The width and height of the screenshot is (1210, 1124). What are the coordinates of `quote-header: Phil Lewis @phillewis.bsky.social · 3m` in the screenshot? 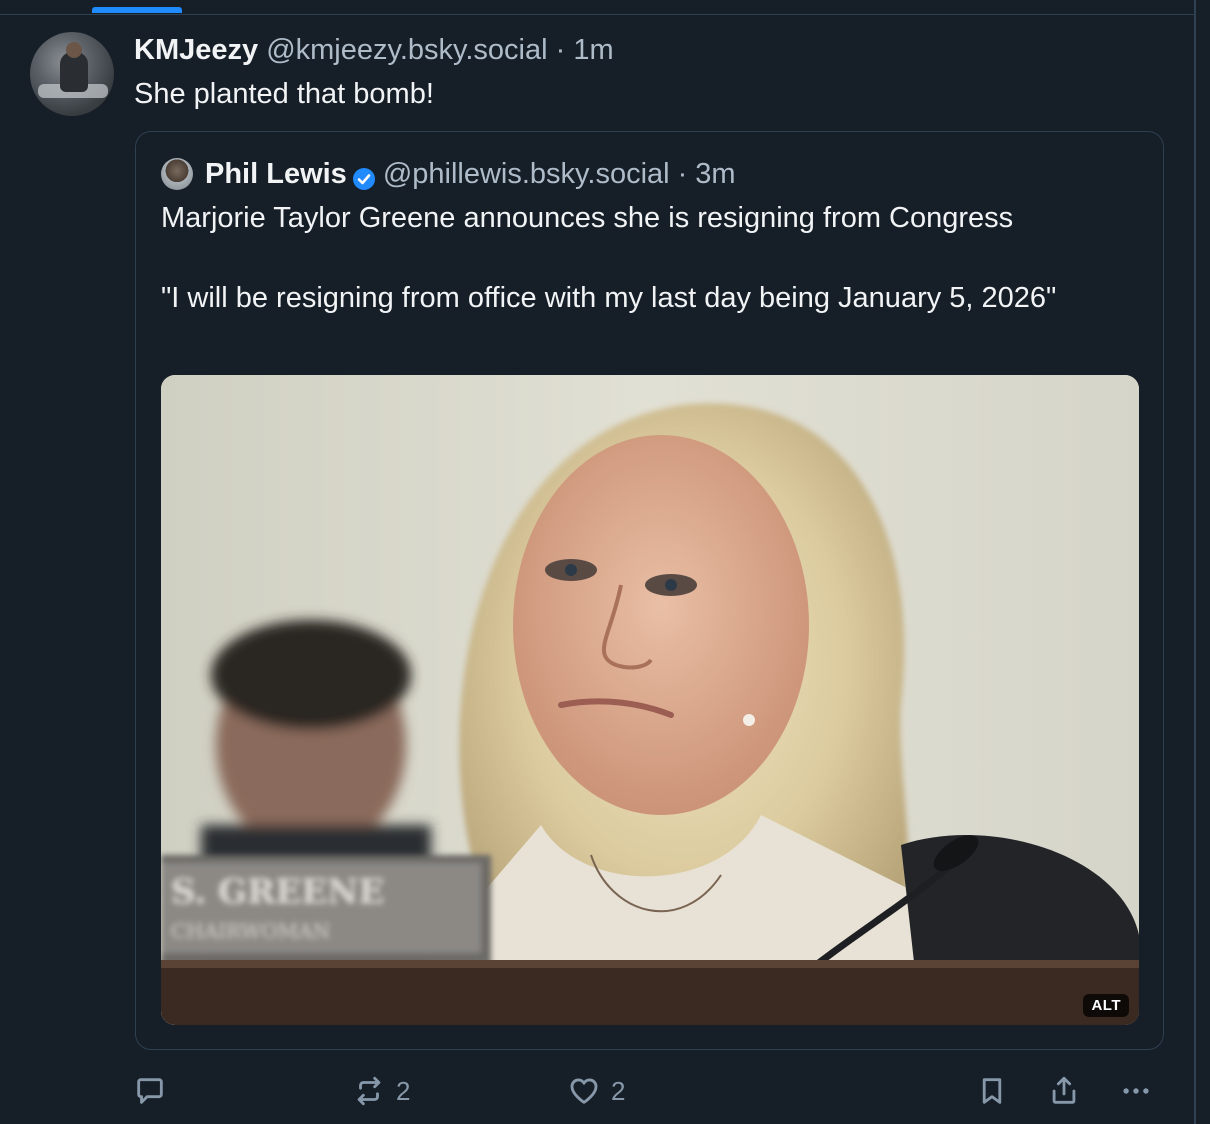 It's located at (470, 174).